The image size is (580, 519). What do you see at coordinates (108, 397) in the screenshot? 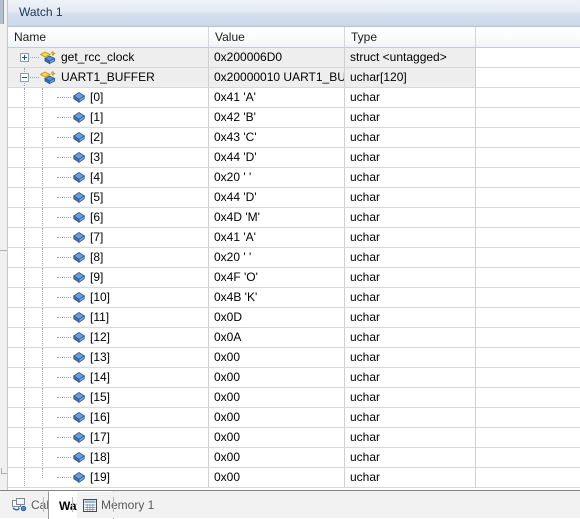
I see `cell-name: [15]` at bounding box center [108, 397].